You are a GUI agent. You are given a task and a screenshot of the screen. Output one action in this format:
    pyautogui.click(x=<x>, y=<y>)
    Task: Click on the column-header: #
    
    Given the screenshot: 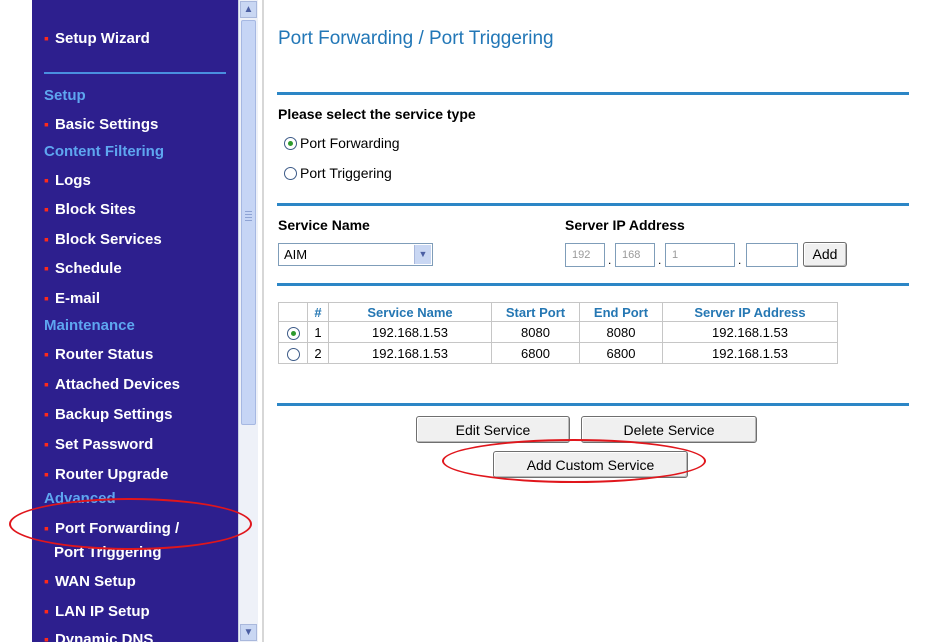 What is the action you would take?
    pyautogui.click(x=318, y=312)
    